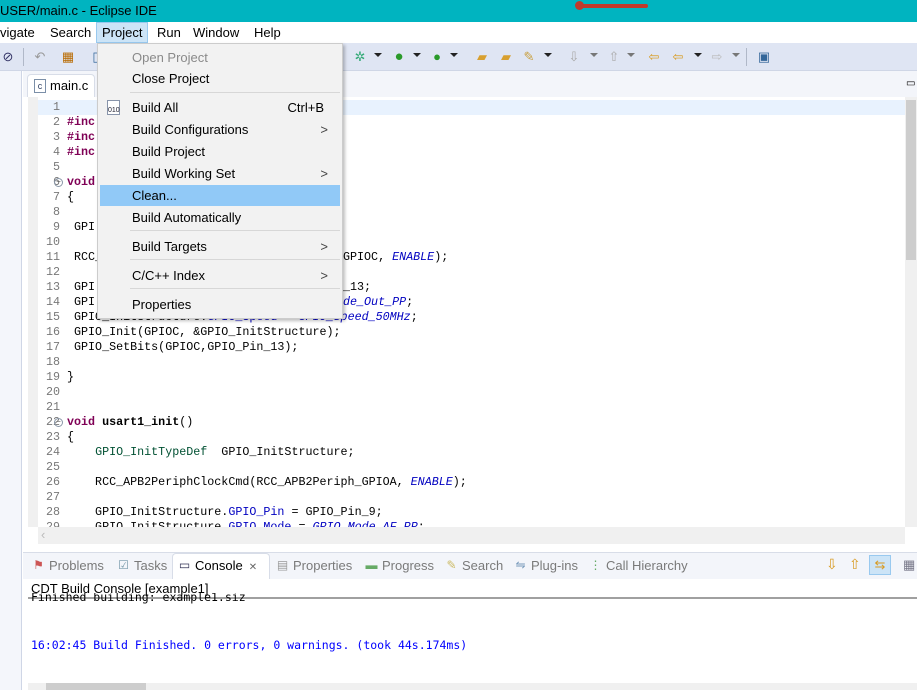 This screenshot has height=690, width=917. I want to click on external-tools-dropdown, so click(454, 55).